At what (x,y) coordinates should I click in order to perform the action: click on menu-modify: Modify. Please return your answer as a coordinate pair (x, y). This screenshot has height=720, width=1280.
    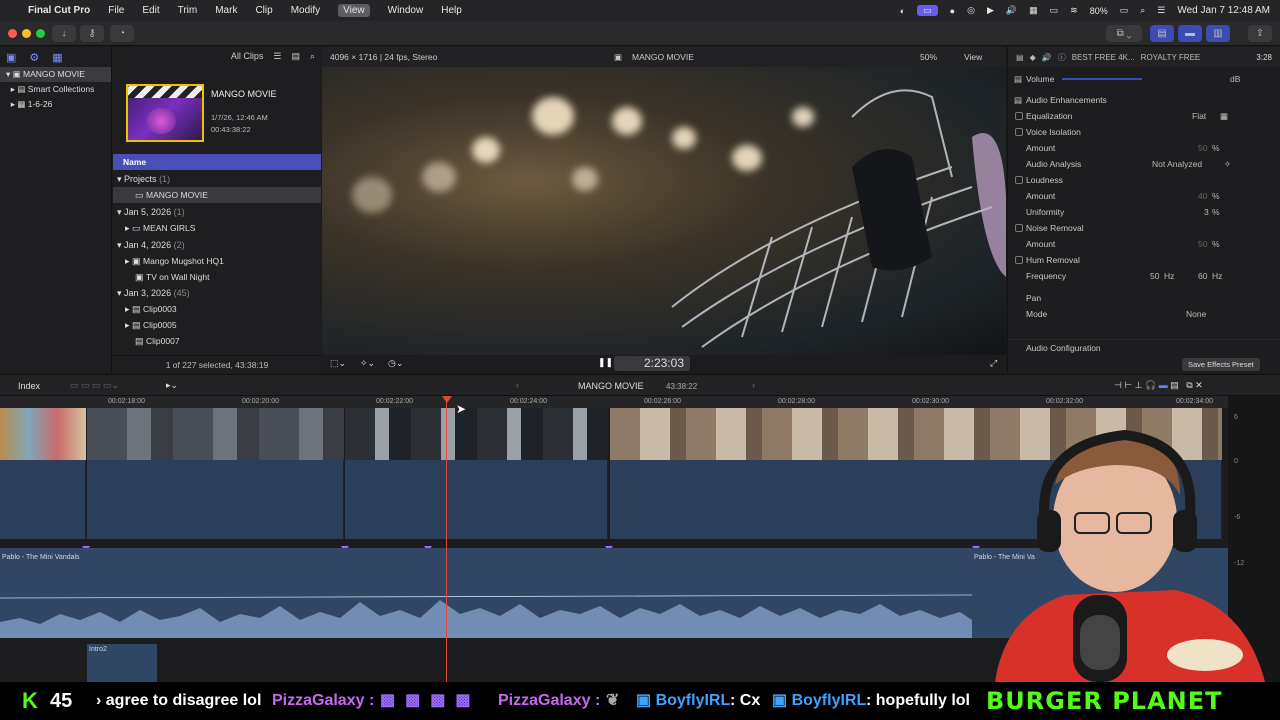
    Looking at the image, I should click on (305, 10).